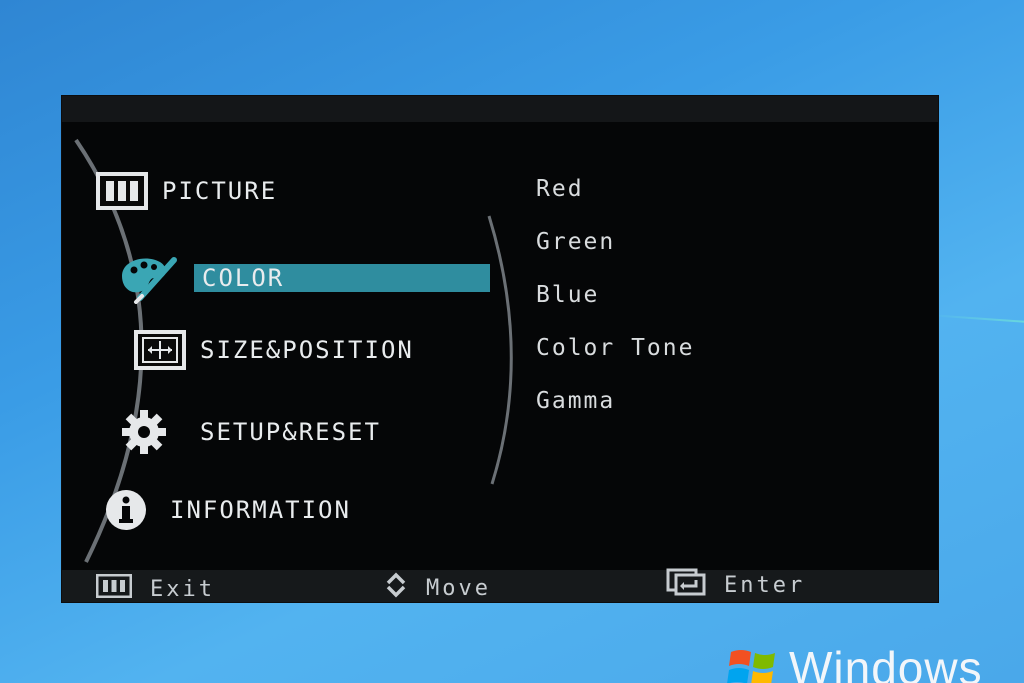 The image size is (1024, 683). What do you see at coordinates (342, 278) in the screenshot?
I see `menu-highlight-color: COLOR` at bounding box center [342, 278].